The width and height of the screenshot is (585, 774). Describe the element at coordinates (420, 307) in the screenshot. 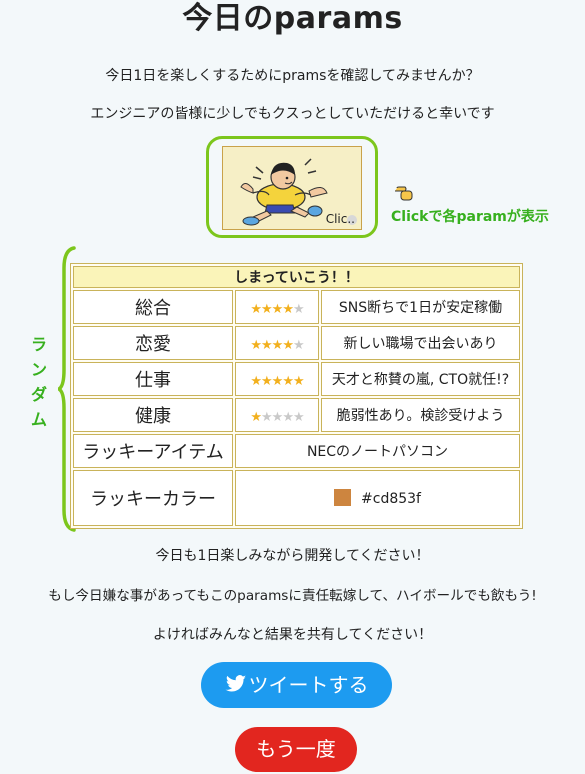

I see `param-text: SNS断ちで1日が安定稼働` at that location.